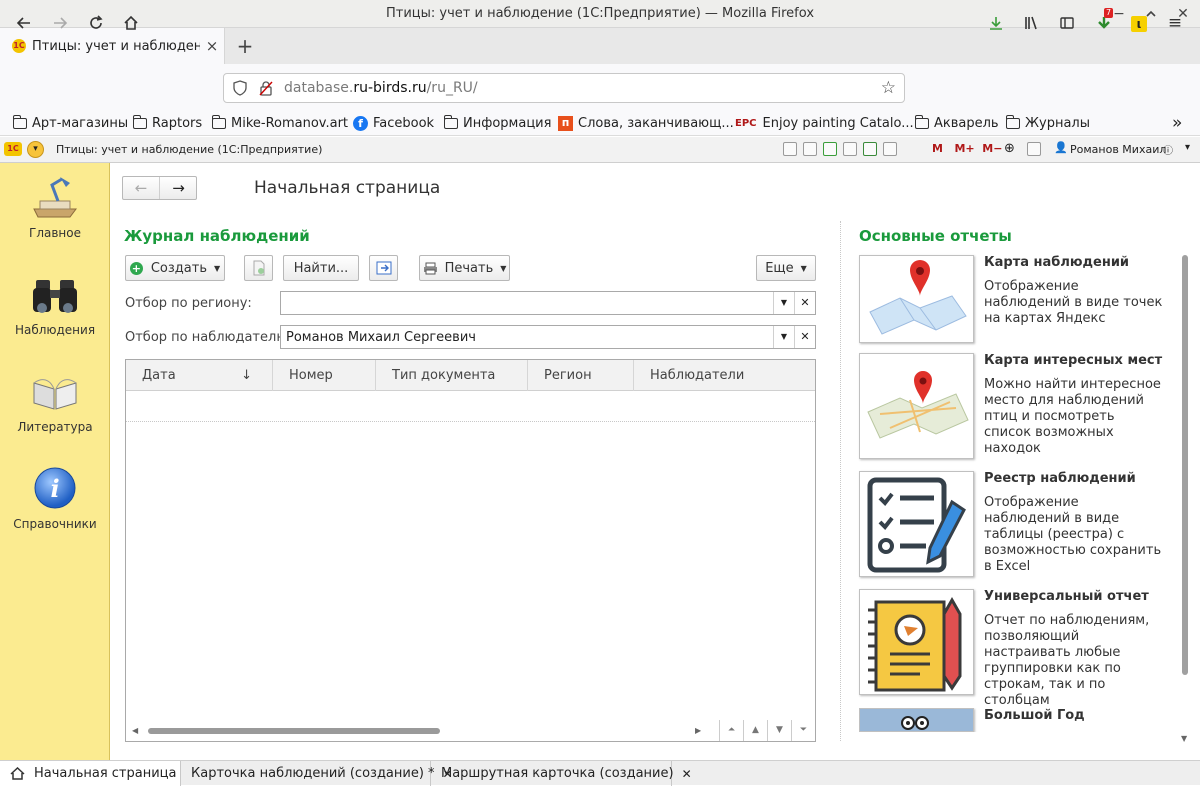  What do you see at coordinates (13, 149) in the screenshot?
I see `onec-logo-icon: 1С` at bounding box center [13, 149].